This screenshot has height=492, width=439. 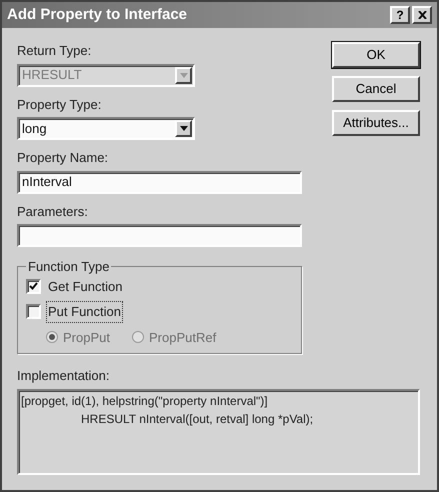 I want to click on checkbox-checked, so click(x=33, y=286).